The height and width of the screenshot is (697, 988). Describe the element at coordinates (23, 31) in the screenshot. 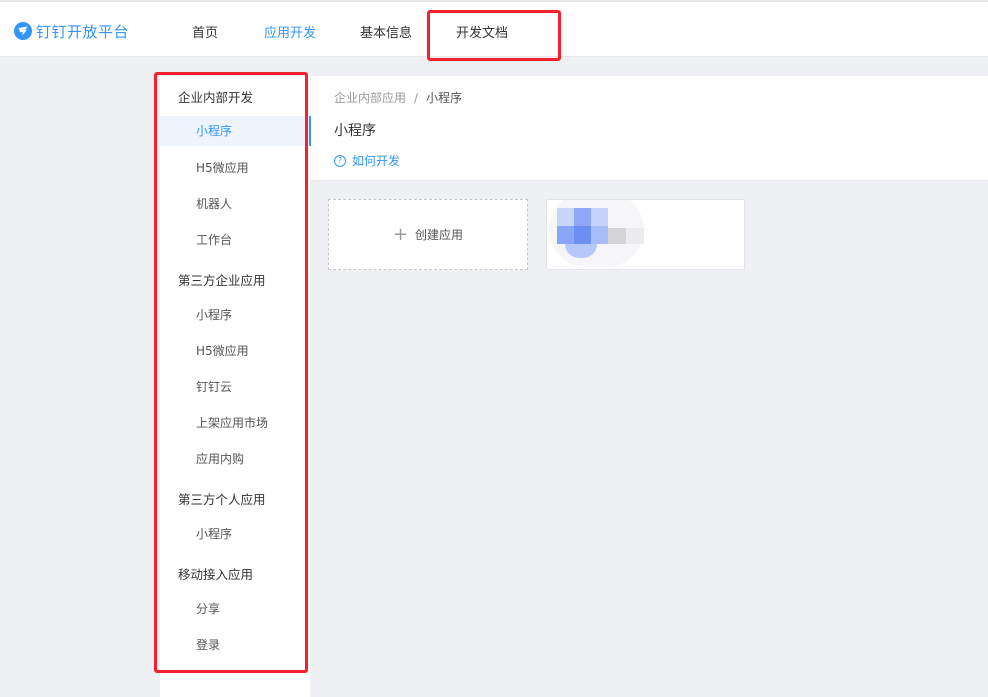

I see `dingtalk-logo-icon` at that location.